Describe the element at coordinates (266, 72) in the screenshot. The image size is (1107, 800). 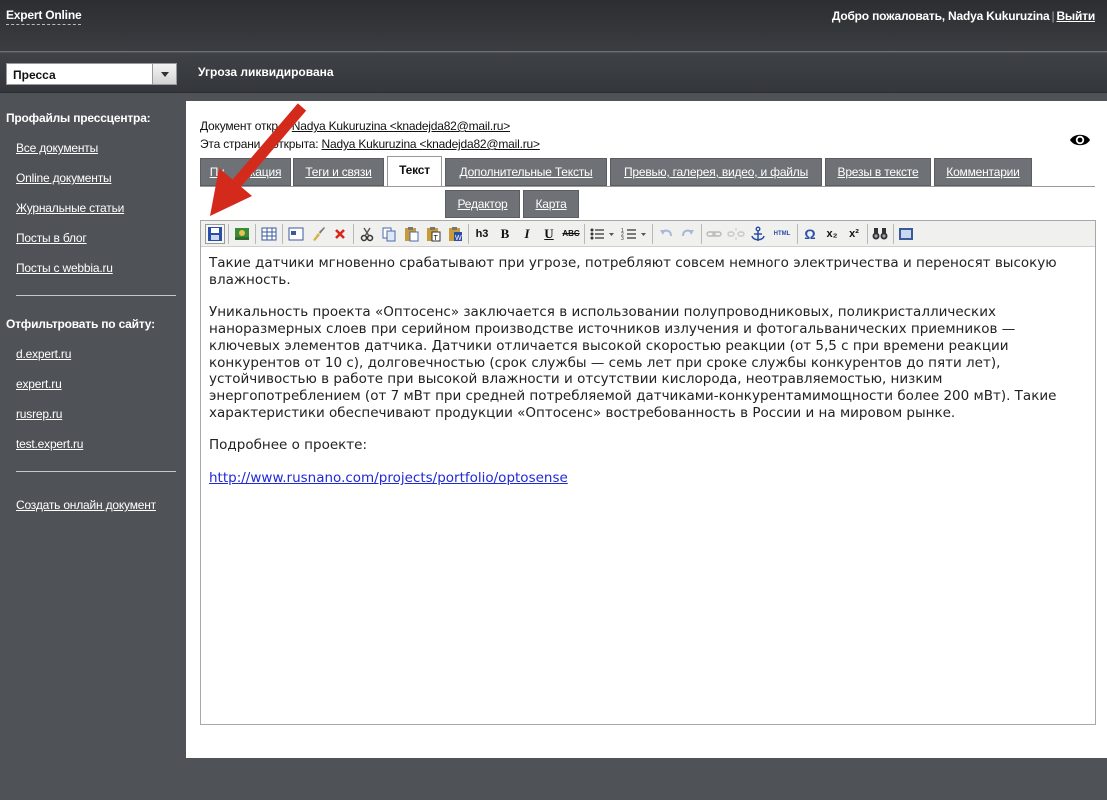
I see `page-title: Угроза ликвидирована` at that location.